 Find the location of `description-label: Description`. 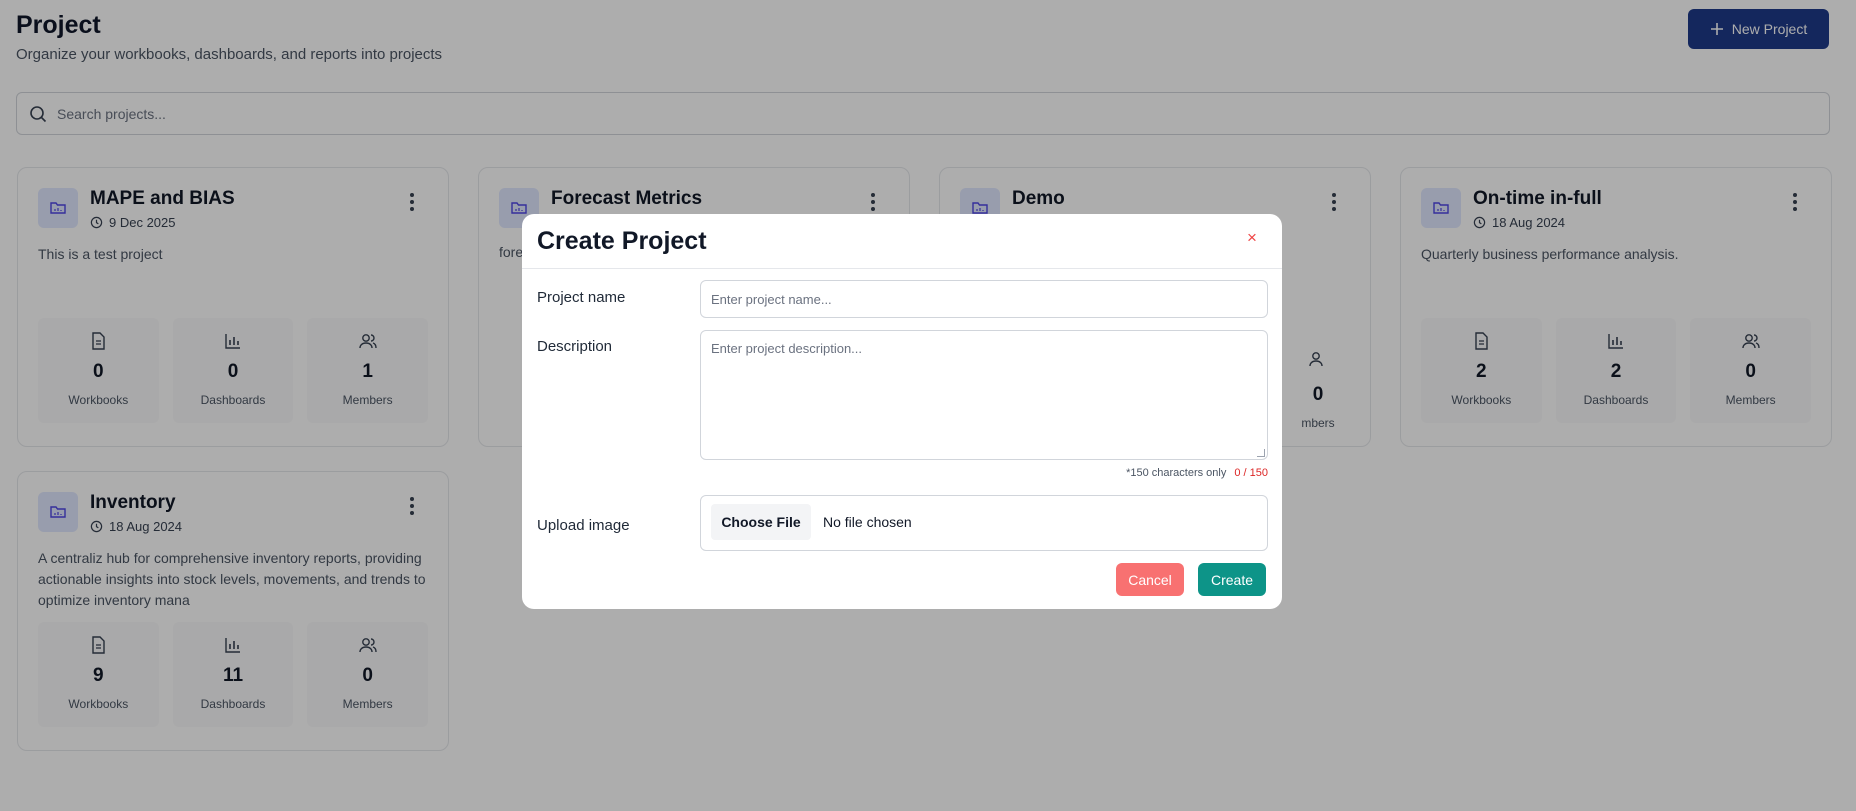

description-label: Description is located at coordinates (575, 346).